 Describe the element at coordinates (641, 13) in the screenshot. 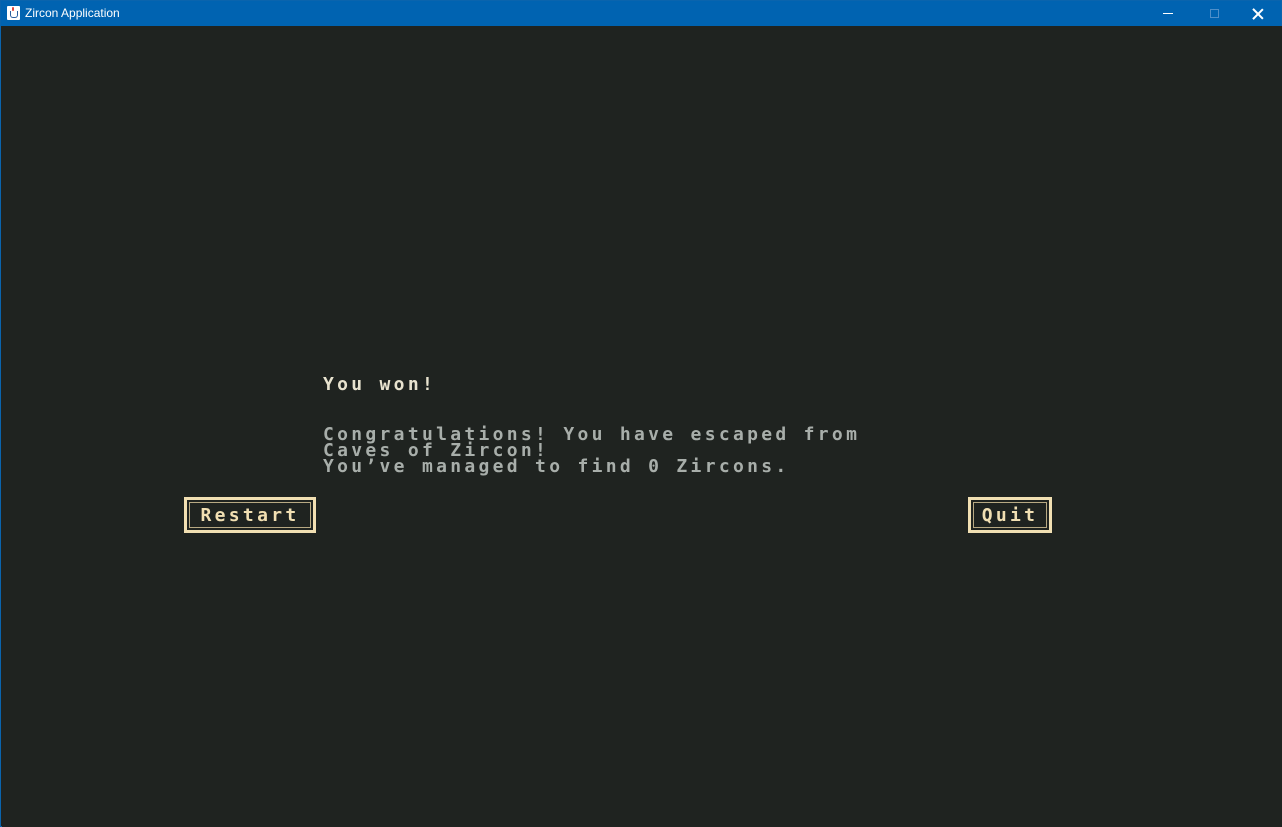

I see `title-bar: Zircon Application` at that location.